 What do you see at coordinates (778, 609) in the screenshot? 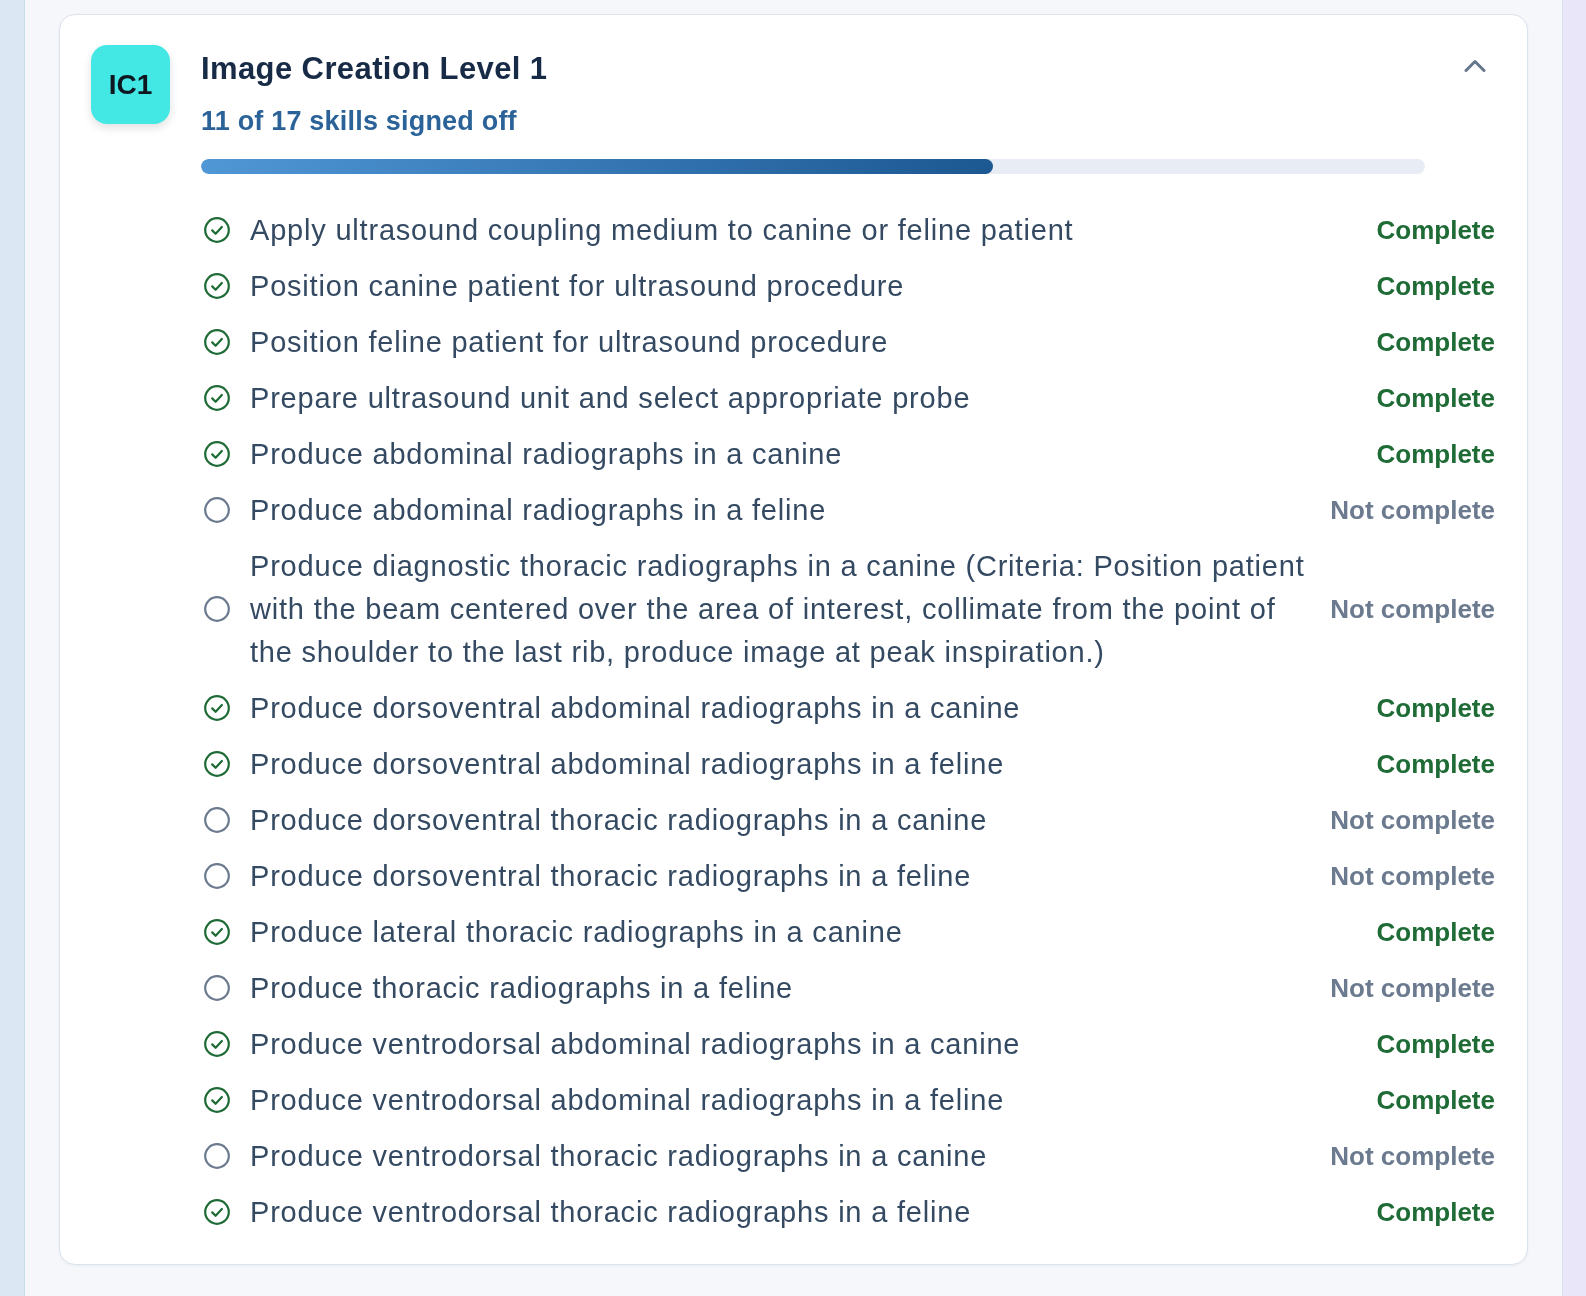
I see `skill-name: Produce diagnostic thoracic radiographs in a canine (Criteria: Position patient with the beam centered over the area of interest, collimate from the point of the shoulder to the last rib, produce image at peak inspiration.)` at bounding box center [778, 609].